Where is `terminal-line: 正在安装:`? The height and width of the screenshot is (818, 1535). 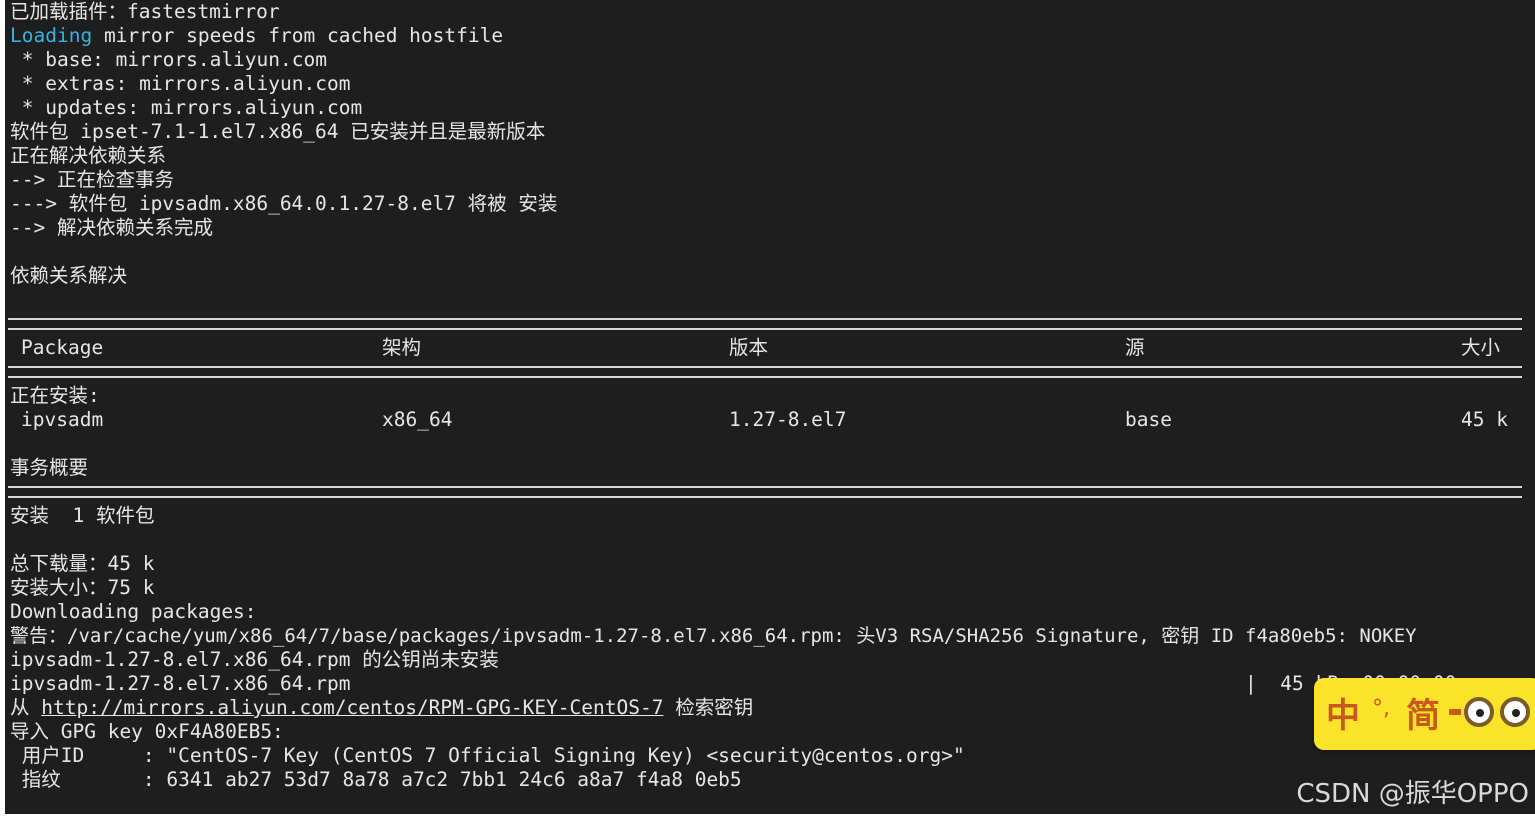 terminal-line: 正在安装: is located at coordinates (55, 395).